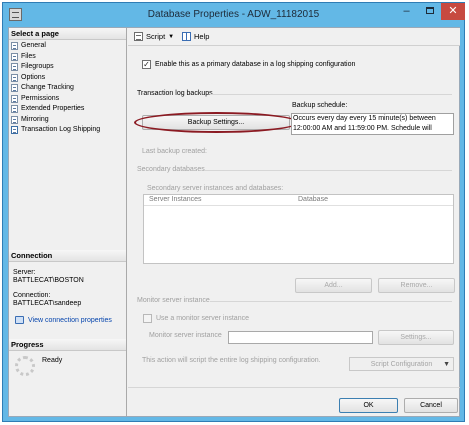 The width and height of the screenshot is (469, 425). Describe the element at coordinates (216, 122) in the screenshot. I see `highlight-ellipse-annotation` at that location.